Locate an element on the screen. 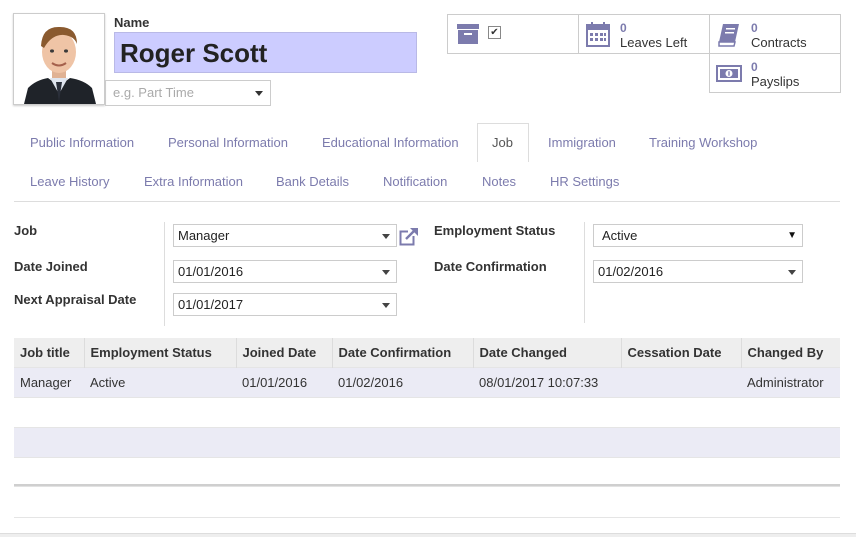  external-link-icon is located at coordinates (409, 236).